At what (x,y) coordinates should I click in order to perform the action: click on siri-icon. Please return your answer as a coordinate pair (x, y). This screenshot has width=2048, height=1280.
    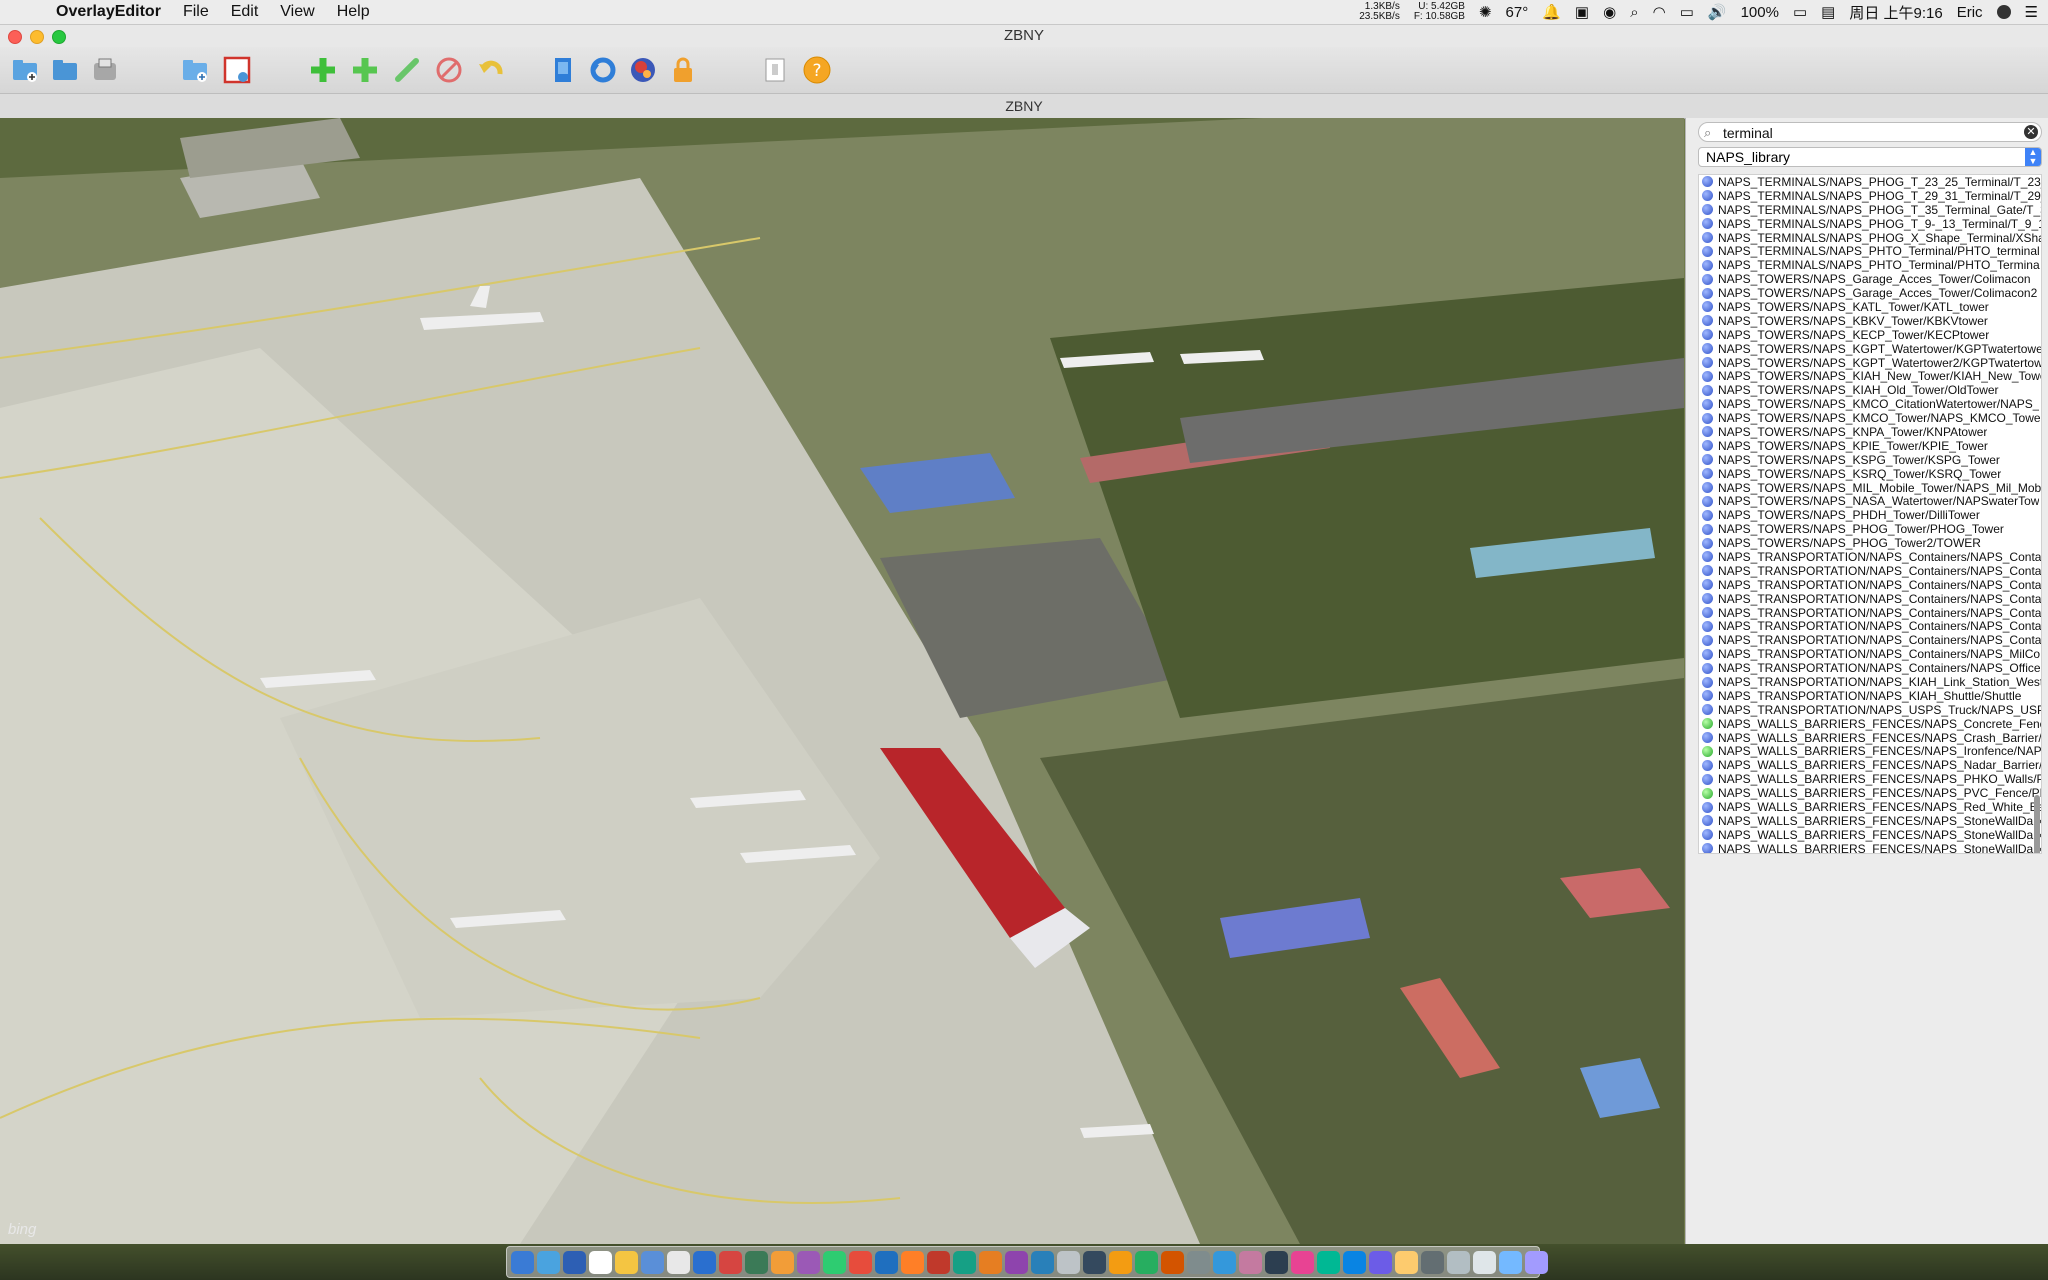
    Looking at the image, I should click on (2003, 12).